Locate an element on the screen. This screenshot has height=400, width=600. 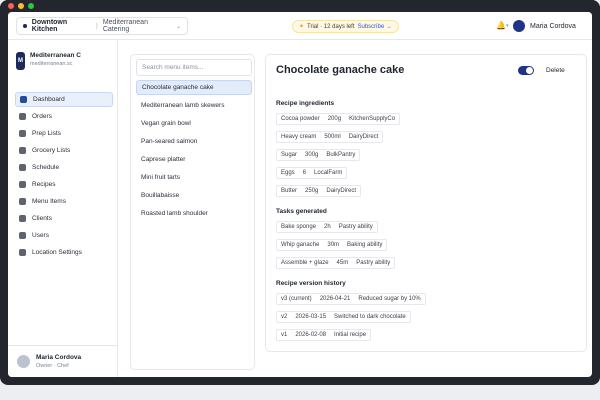
sidebar-item-orders: Orders is located at coordinates (64, 116).